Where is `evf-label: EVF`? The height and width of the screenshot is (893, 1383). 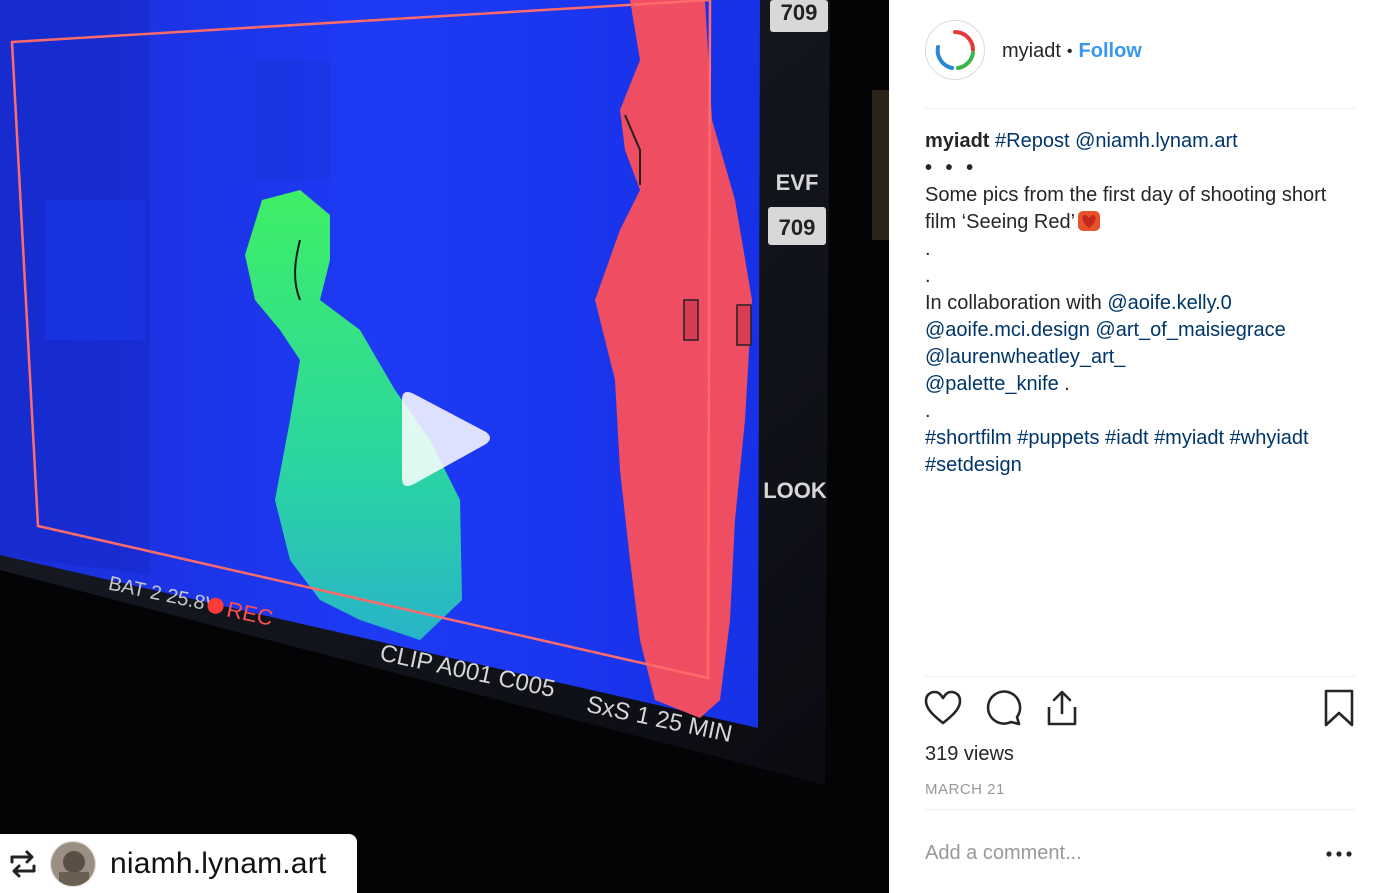 evf-label: EVF is located at coordinates (797, 182).